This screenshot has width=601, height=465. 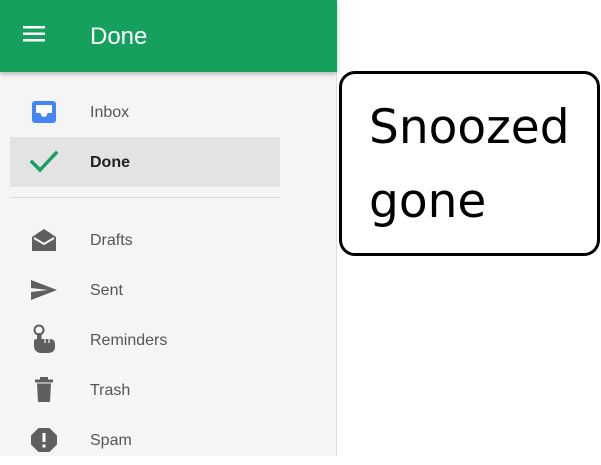 I want to click on inbox-icon, so click(x=44, y=112).